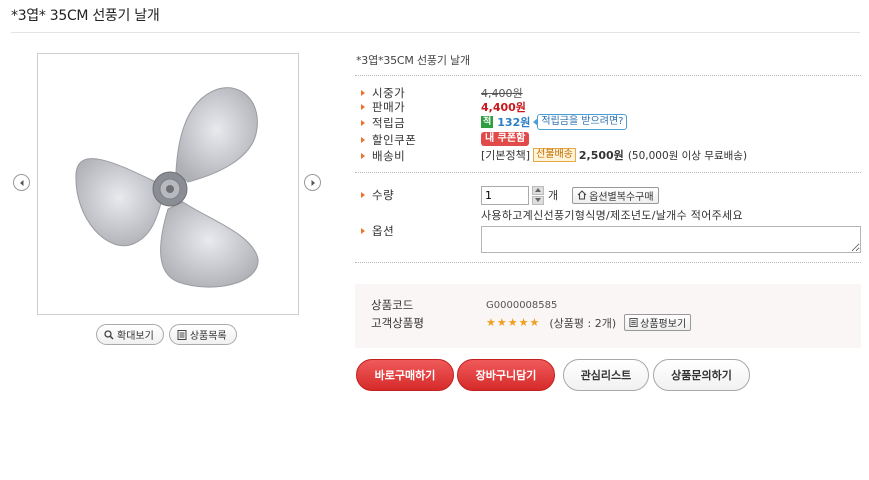  I want to click on shipping-badge: 선불배송, so click(554, 155).